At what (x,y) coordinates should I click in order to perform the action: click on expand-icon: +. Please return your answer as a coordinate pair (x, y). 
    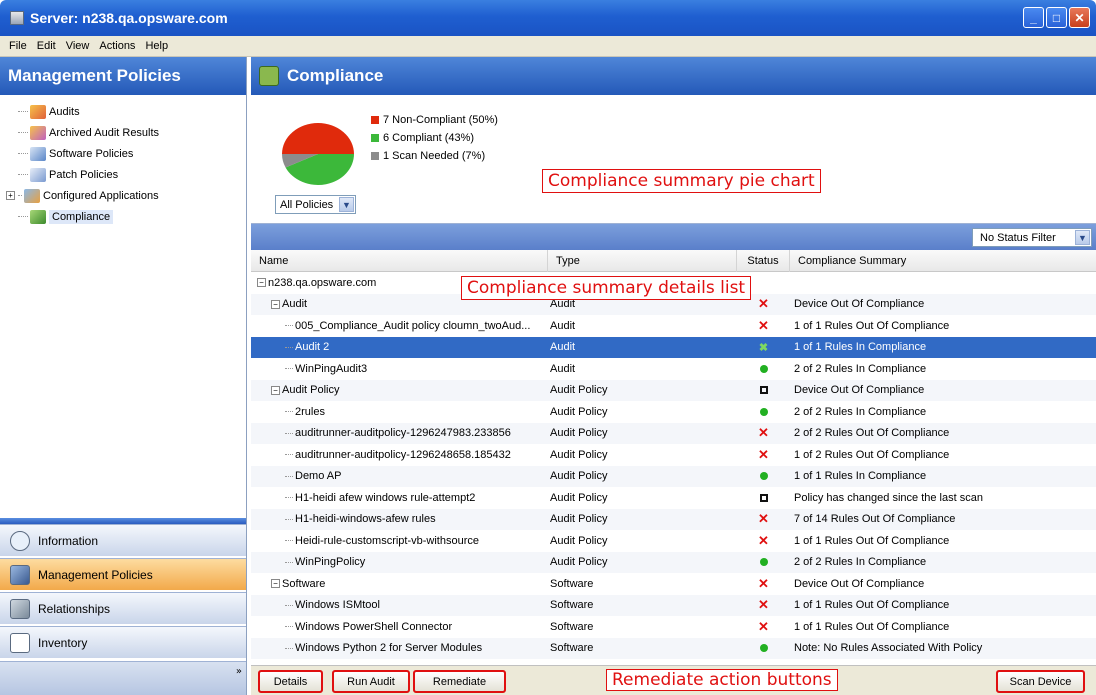
    Looking at the image, I should click on (10, 195).